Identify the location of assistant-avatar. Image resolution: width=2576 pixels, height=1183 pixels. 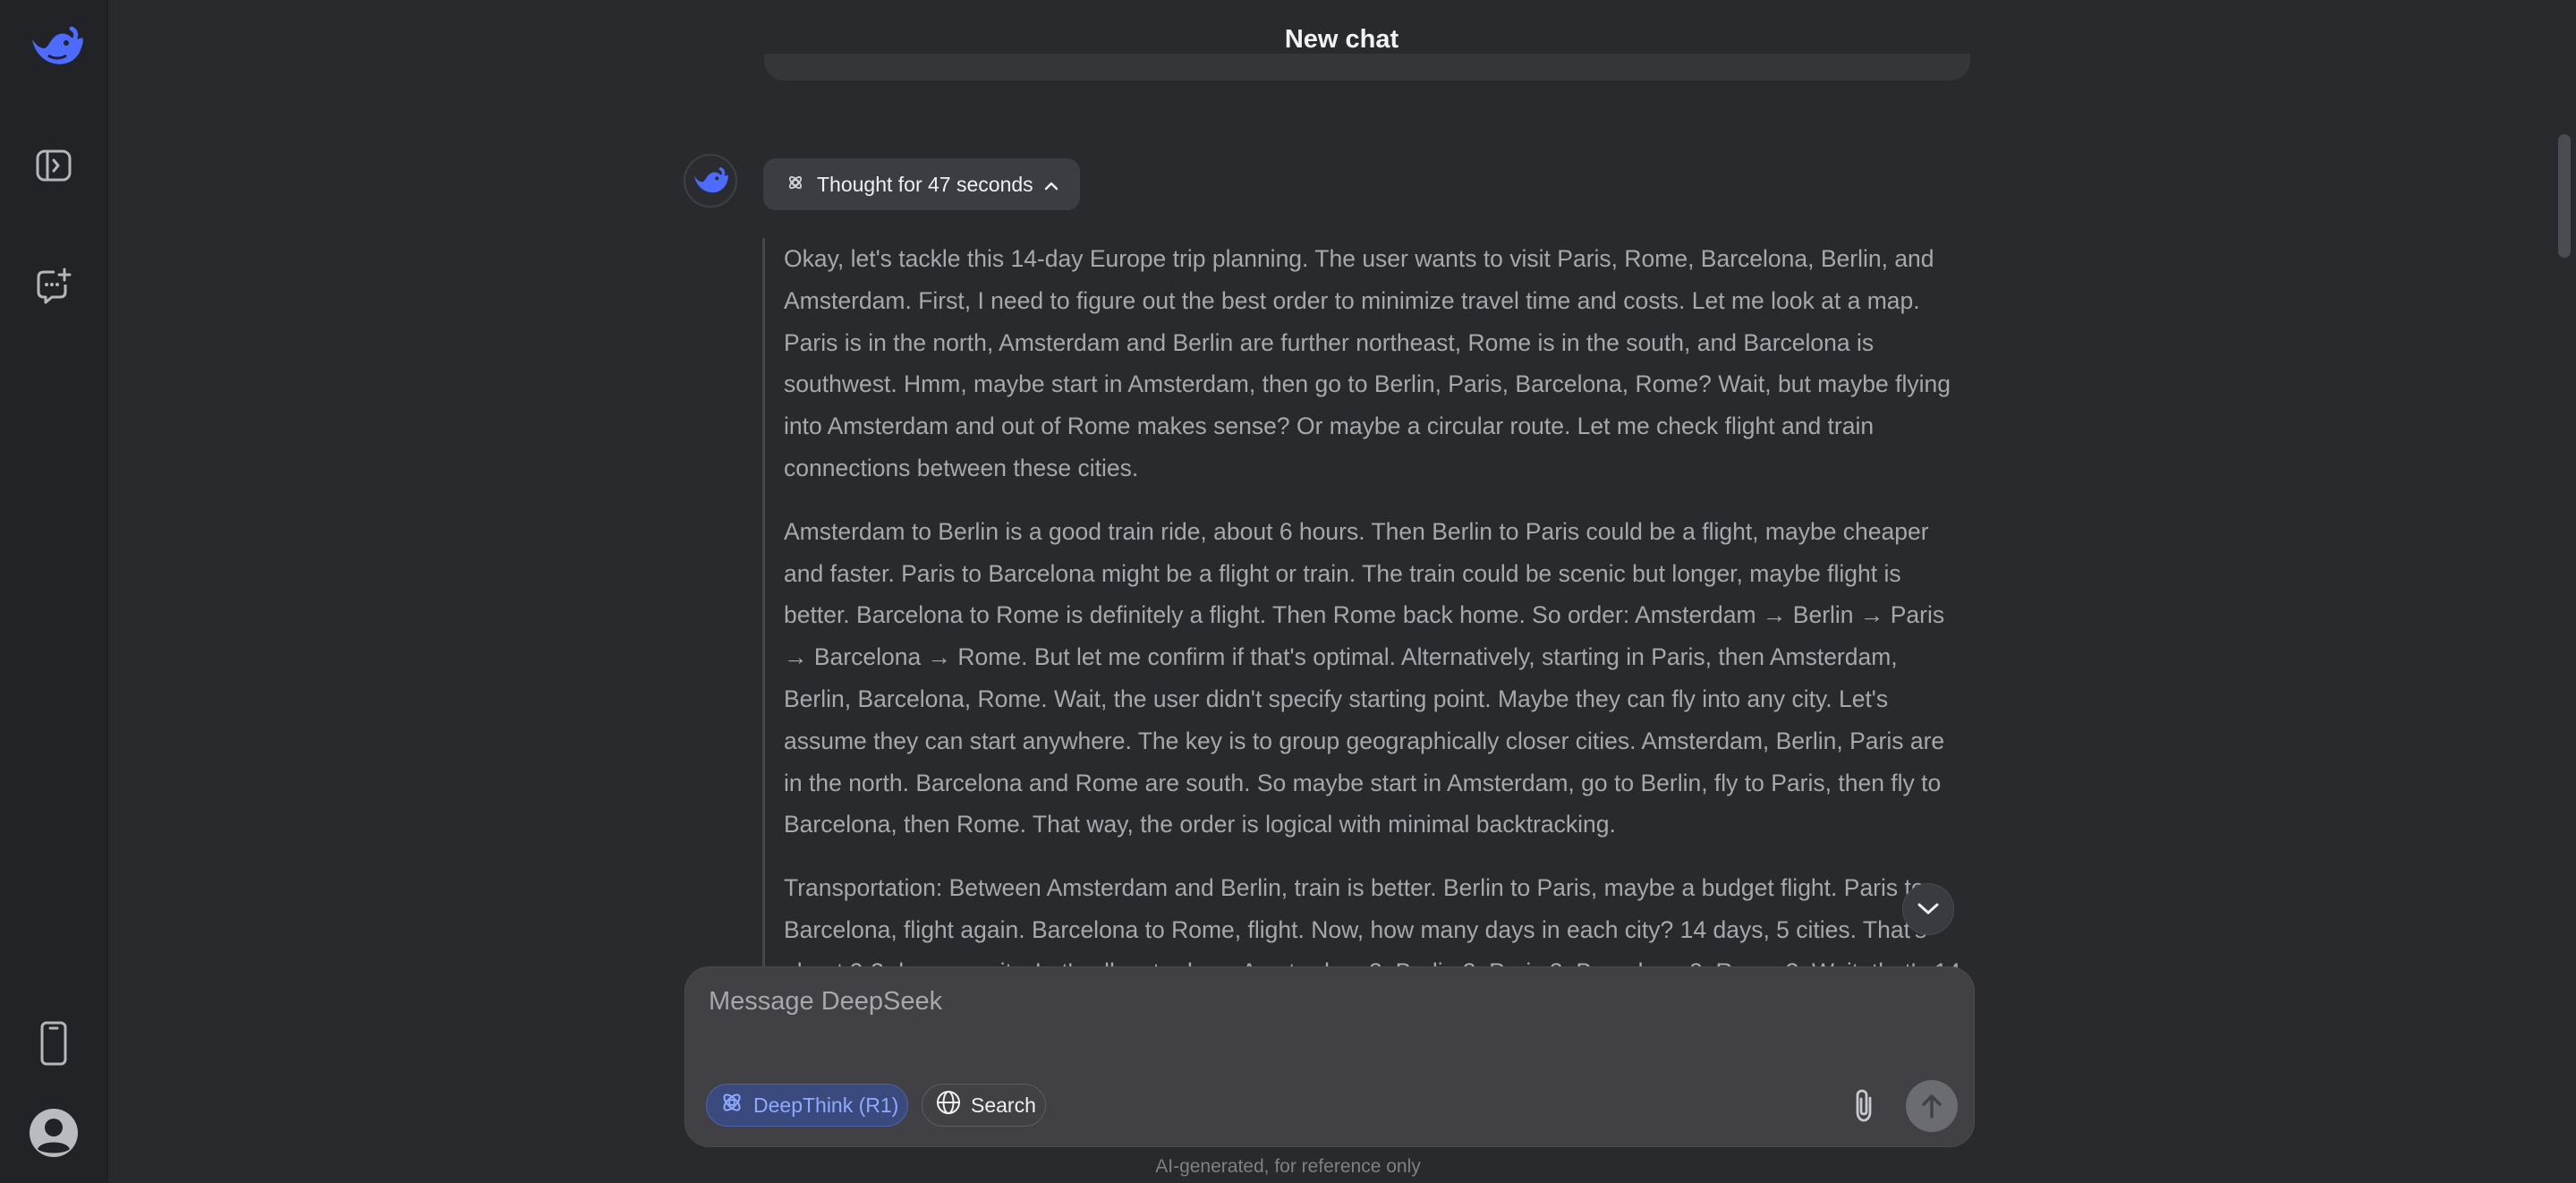
(710, 181).